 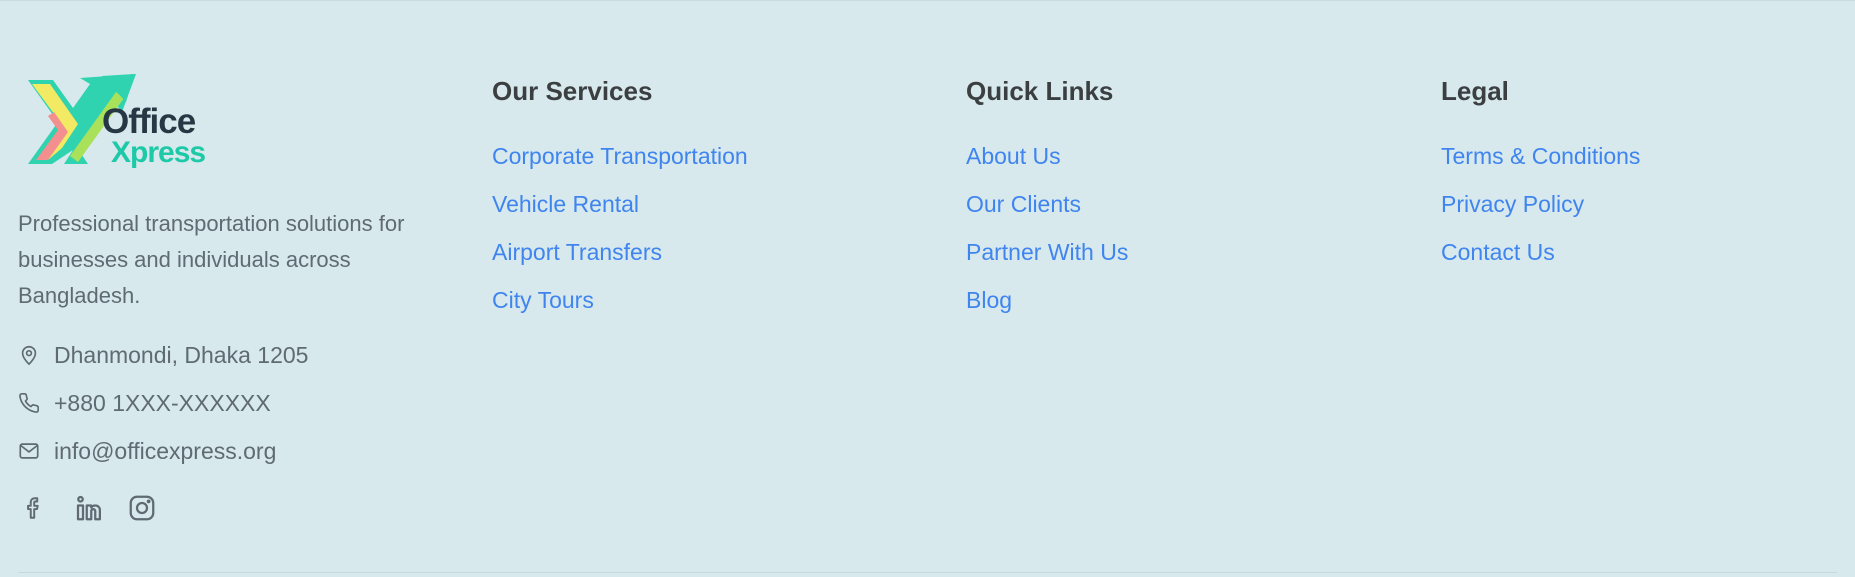 I want to click on contact-address: Dhanmondi, Dhaka 1205, so click(x=228, y=355).